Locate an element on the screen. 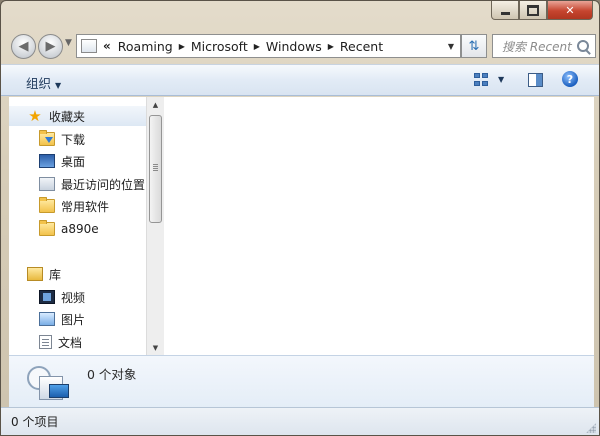  sidebar-item-documents: 文档 is located at coordinates (60, 342).